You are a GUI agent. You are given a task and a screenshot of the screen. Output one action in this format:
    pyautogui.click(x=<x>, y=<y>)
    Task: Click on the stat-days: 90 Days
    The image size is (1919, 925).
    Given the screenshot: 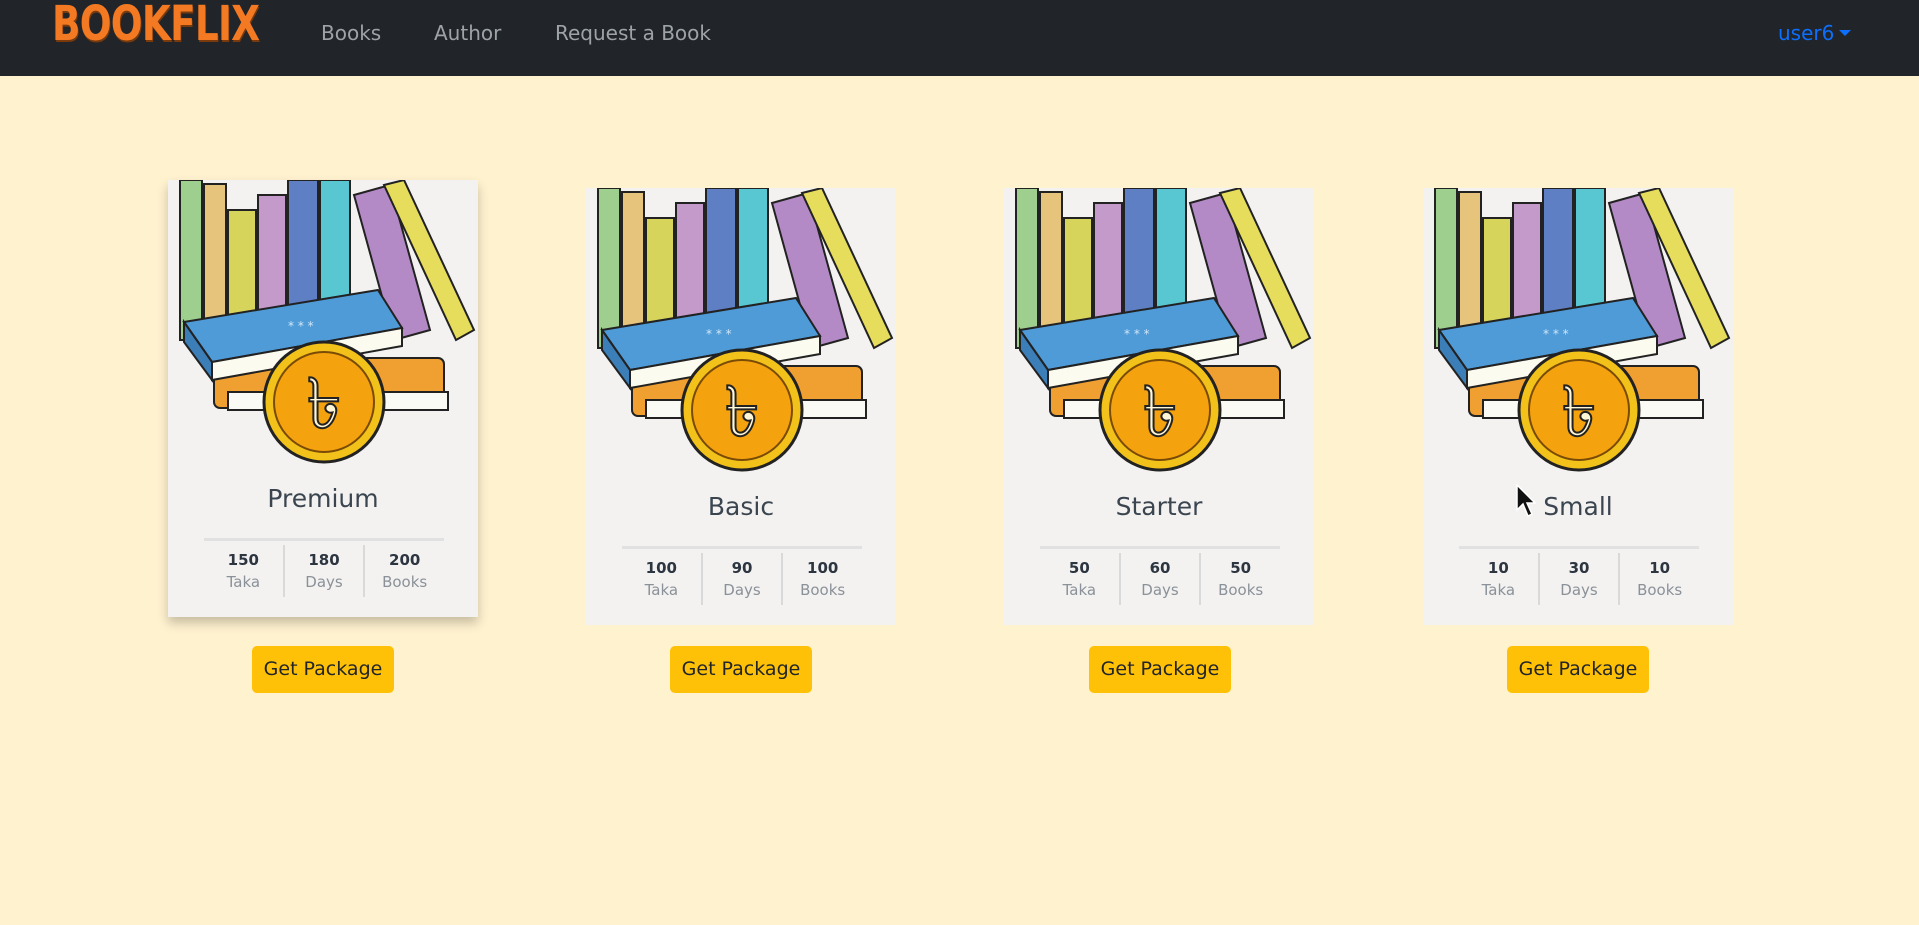 What is the action you would take?
    pyautogui.click(x=743, y=579)
    